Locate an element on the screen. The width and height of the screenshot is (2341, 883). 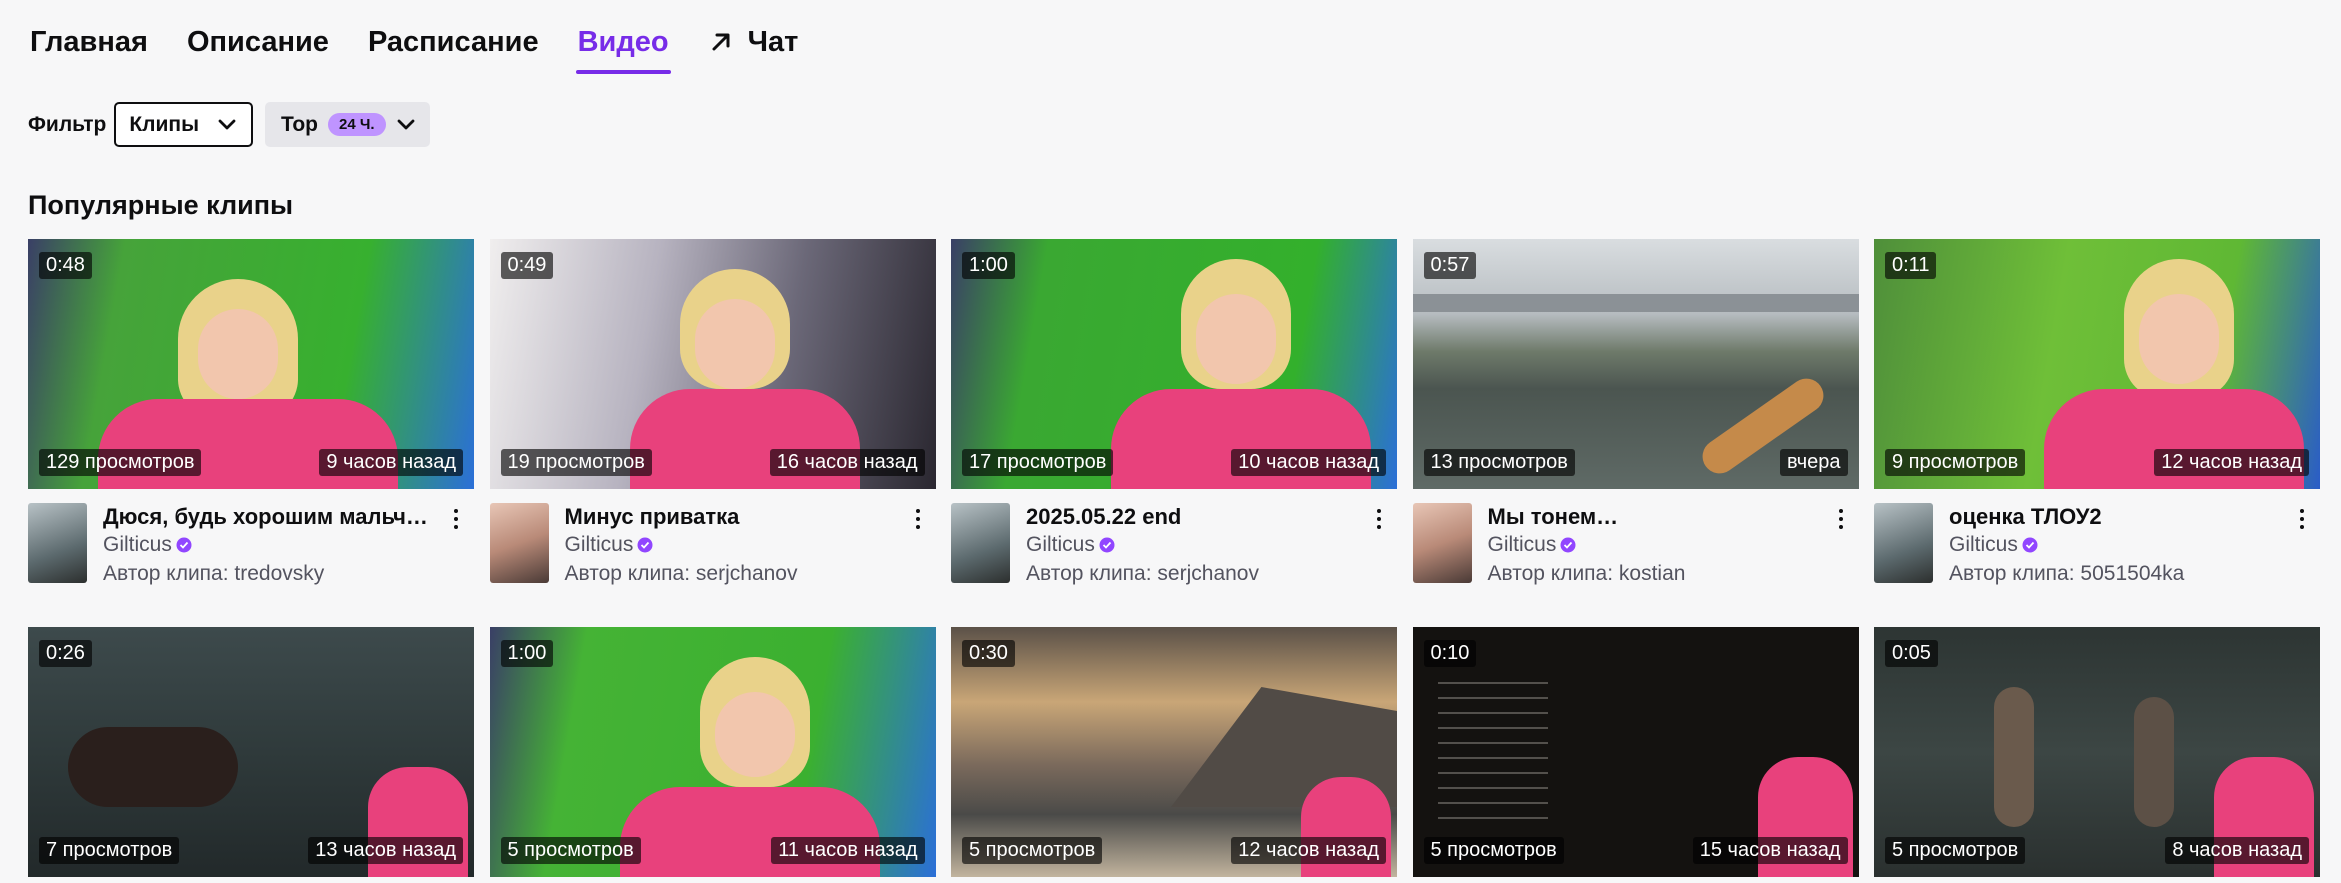
tab-home: Главная is located at coordinates (89, 47).